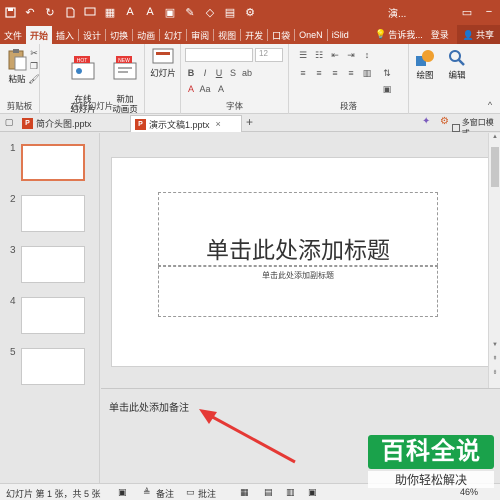  I want to click on change-case-icon: A, so click(221, 89).